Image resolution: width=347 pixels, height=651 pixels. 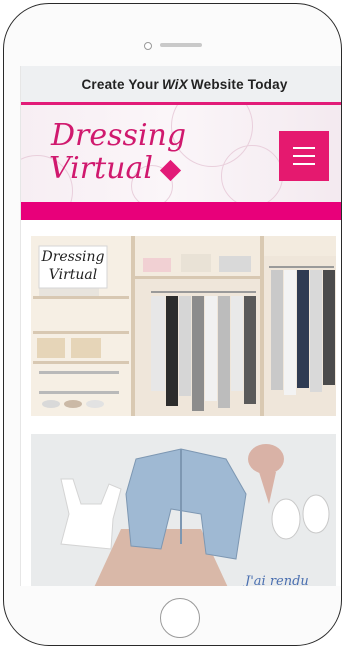 I want to click on decor-swirl, so click(x=252, y=173).